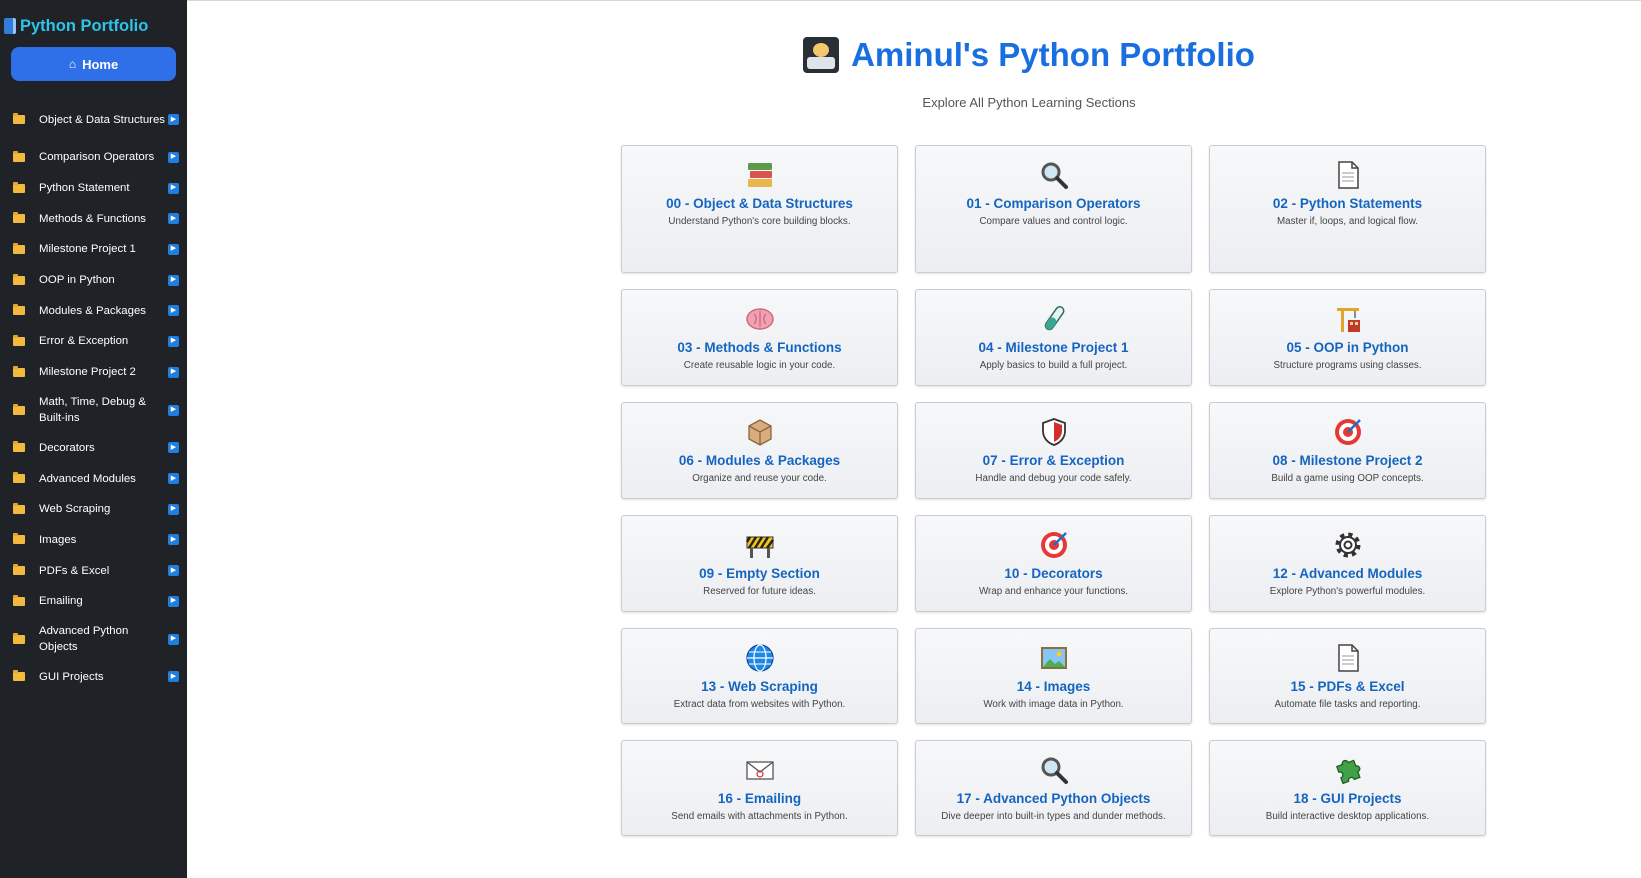  Describe the element at coordinates (93, 677) in the screenshot. I see `sidebar-item-gui-projects: GUI Projects ▶` at that location.